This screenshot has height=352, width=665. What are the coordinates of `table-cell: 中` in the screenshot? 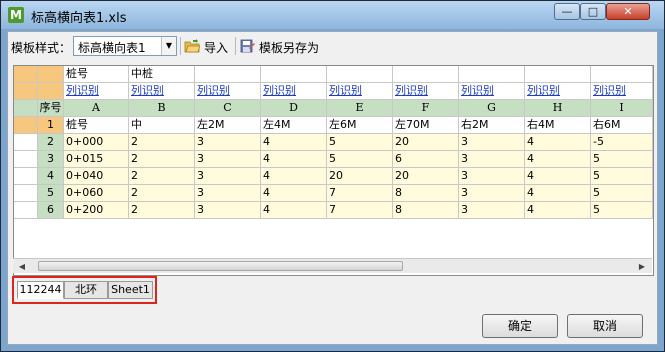 It's located at (162, 125).